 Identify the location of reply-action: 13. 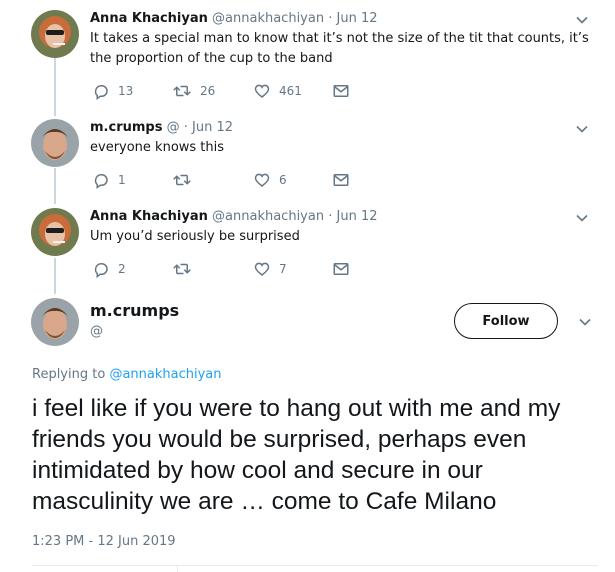
(112, 91).